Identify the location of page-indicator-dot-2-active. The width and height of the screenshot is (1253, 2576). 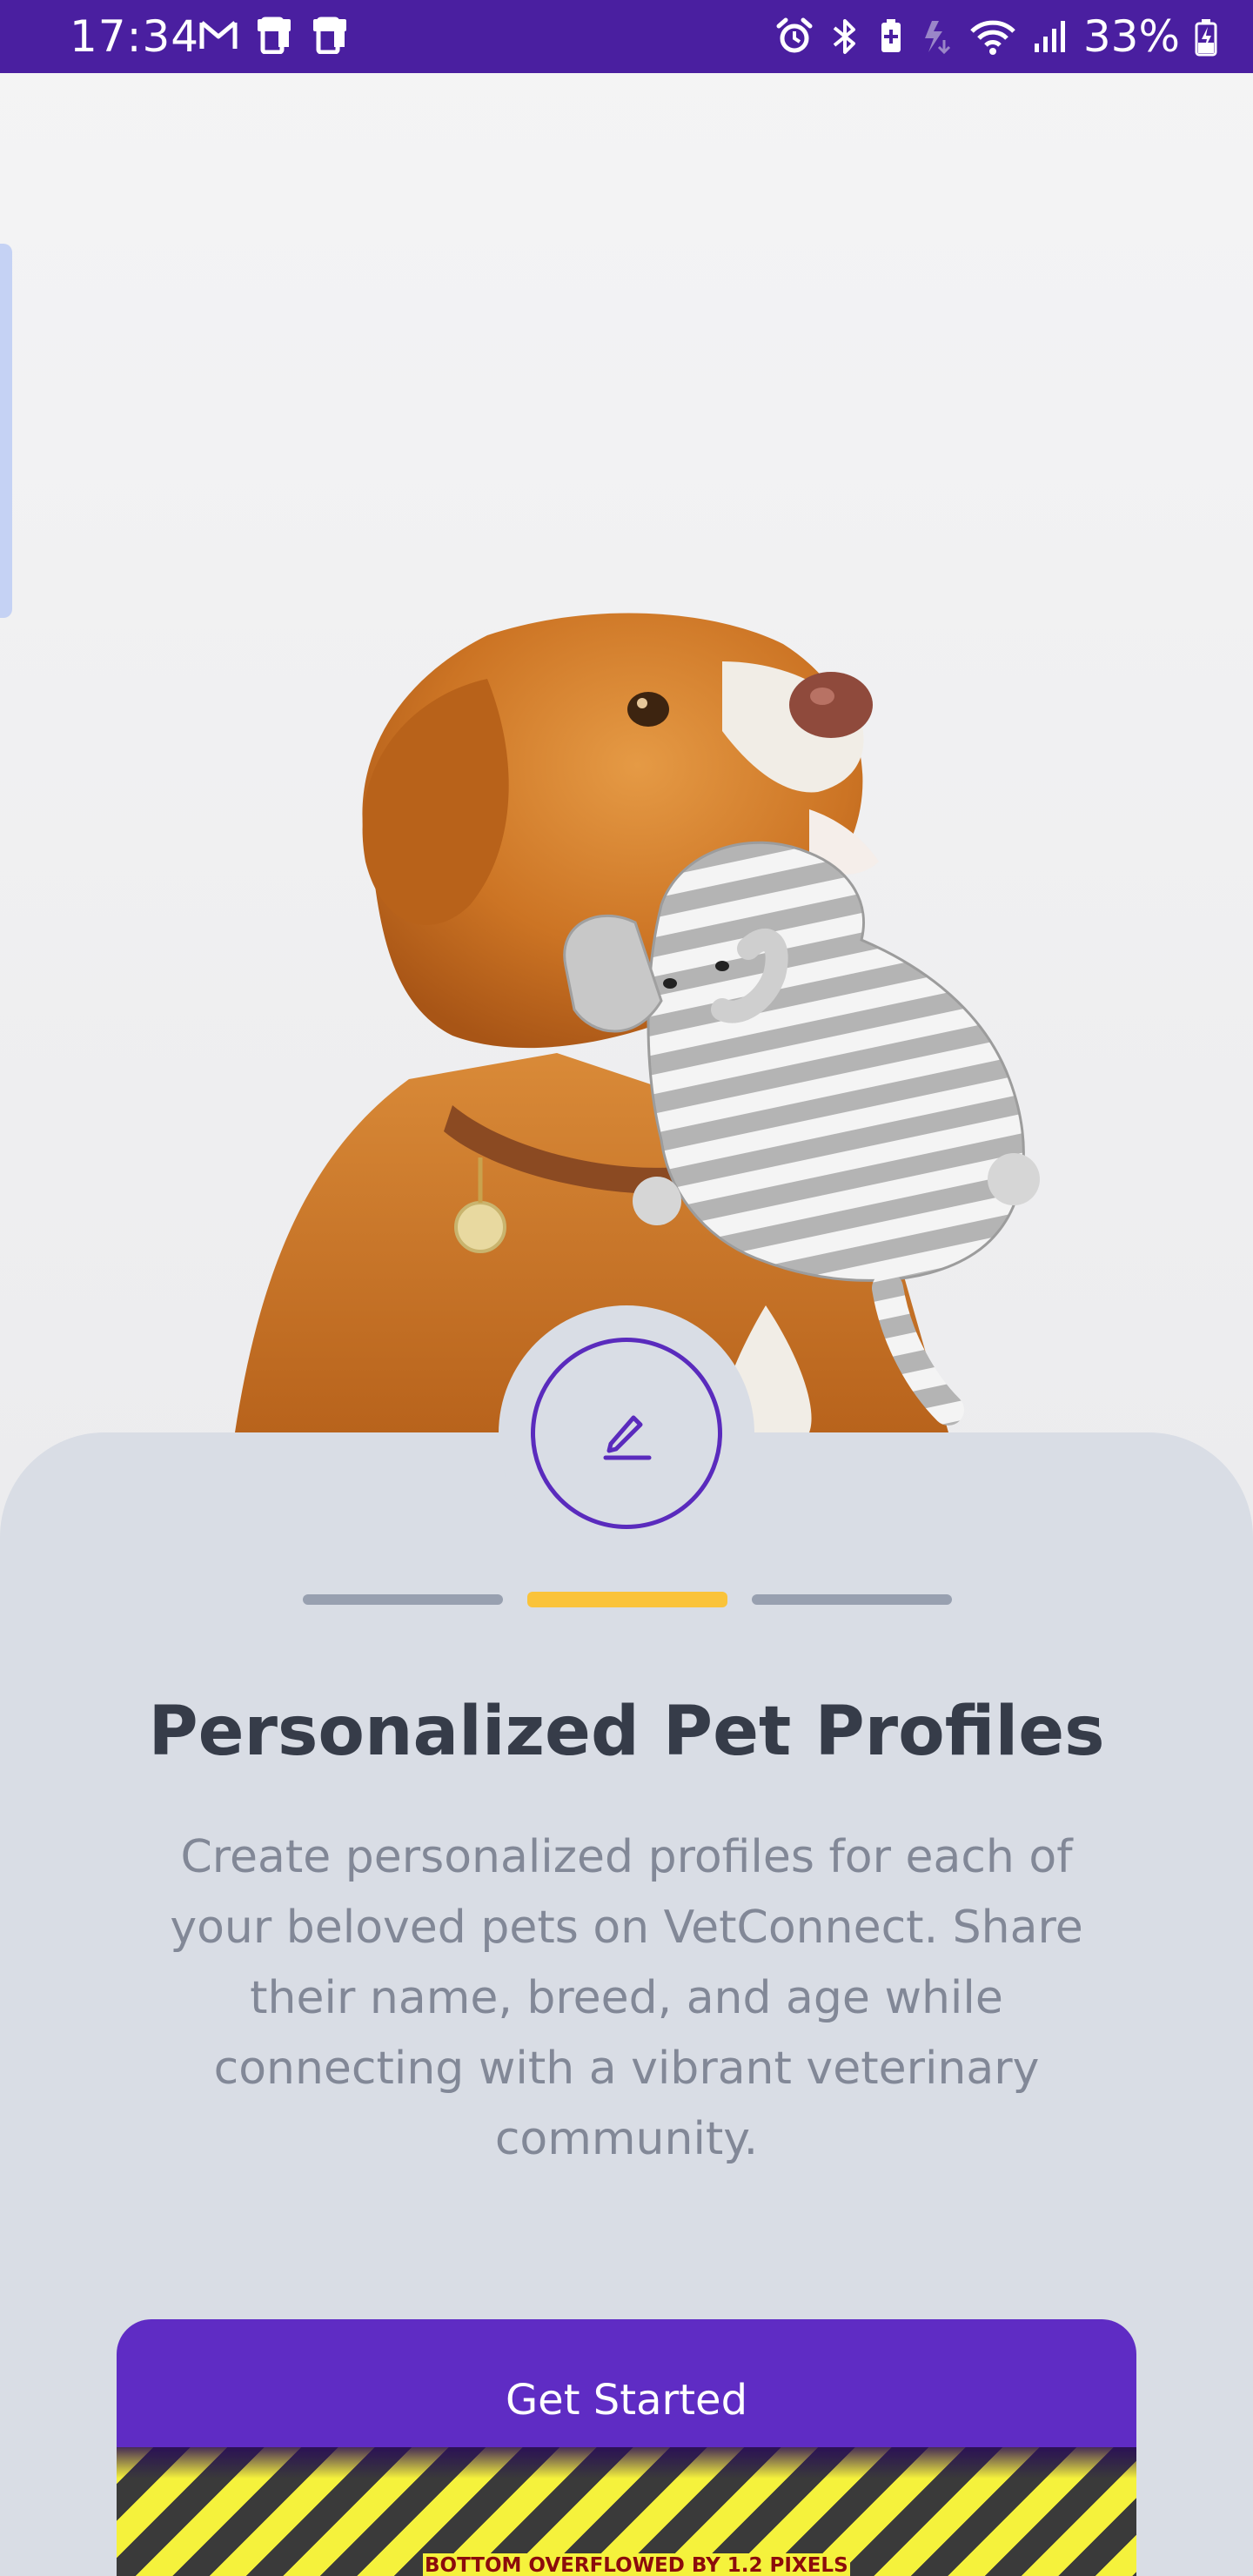
(627, 1599).